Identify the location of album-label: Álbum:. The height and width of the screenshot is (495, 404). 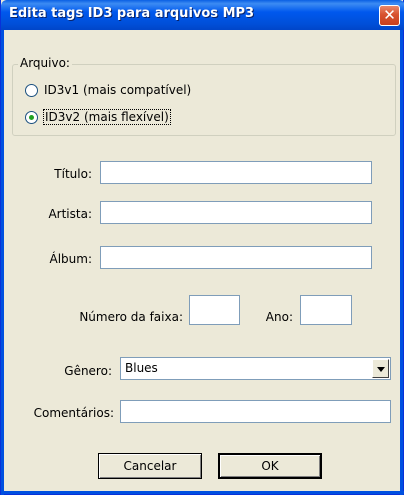
(71, 259).